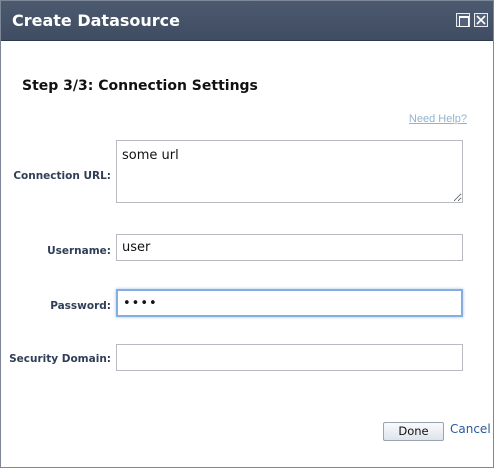  Describe the element at coordinates (289, 247) in the screenshot. I see `username-field` at that location.